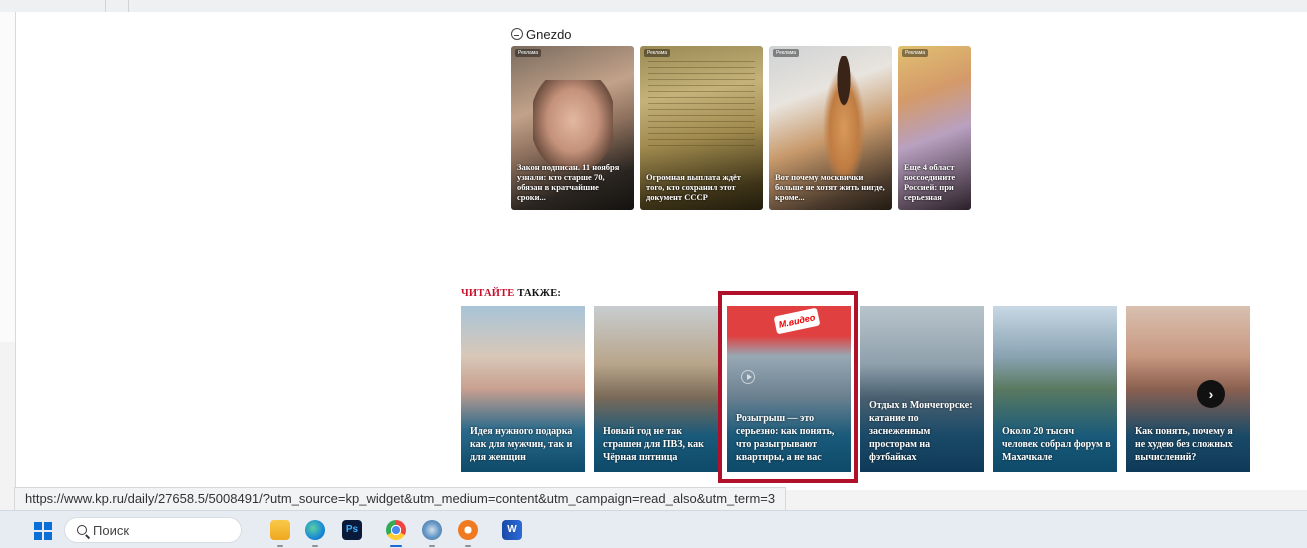 Image resolution: width=1307 pixels, height=548 pixels. Describe the element at coordinates (280, 533) in the screenshot. I see `file-explorer-icon` at that location.